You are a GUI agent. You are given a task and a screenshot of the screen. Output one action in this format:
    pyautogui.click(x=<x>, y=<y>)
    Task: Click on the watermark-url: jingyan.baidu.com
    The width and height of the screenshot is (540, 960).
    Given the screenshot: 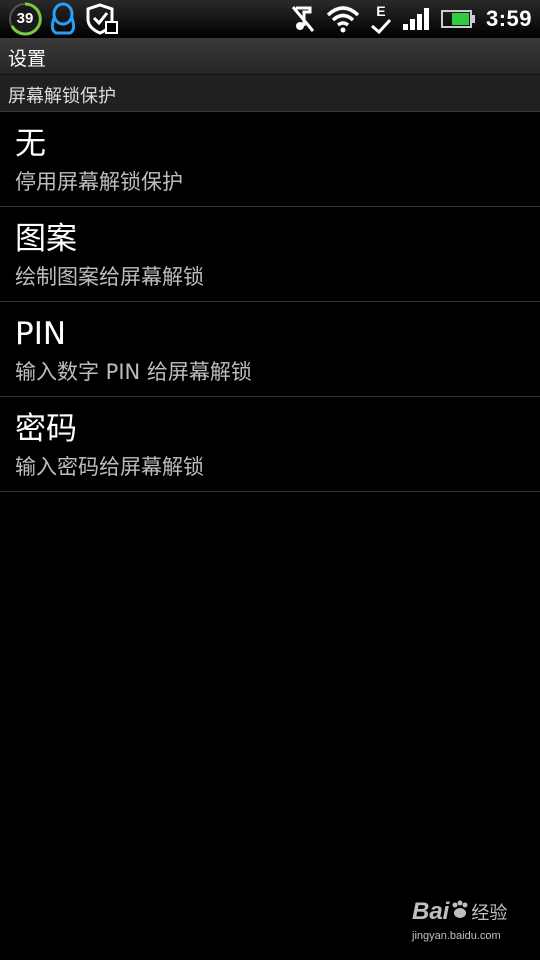 What is the action you would take?
    pyautogui.click(x=456, y=936)
    